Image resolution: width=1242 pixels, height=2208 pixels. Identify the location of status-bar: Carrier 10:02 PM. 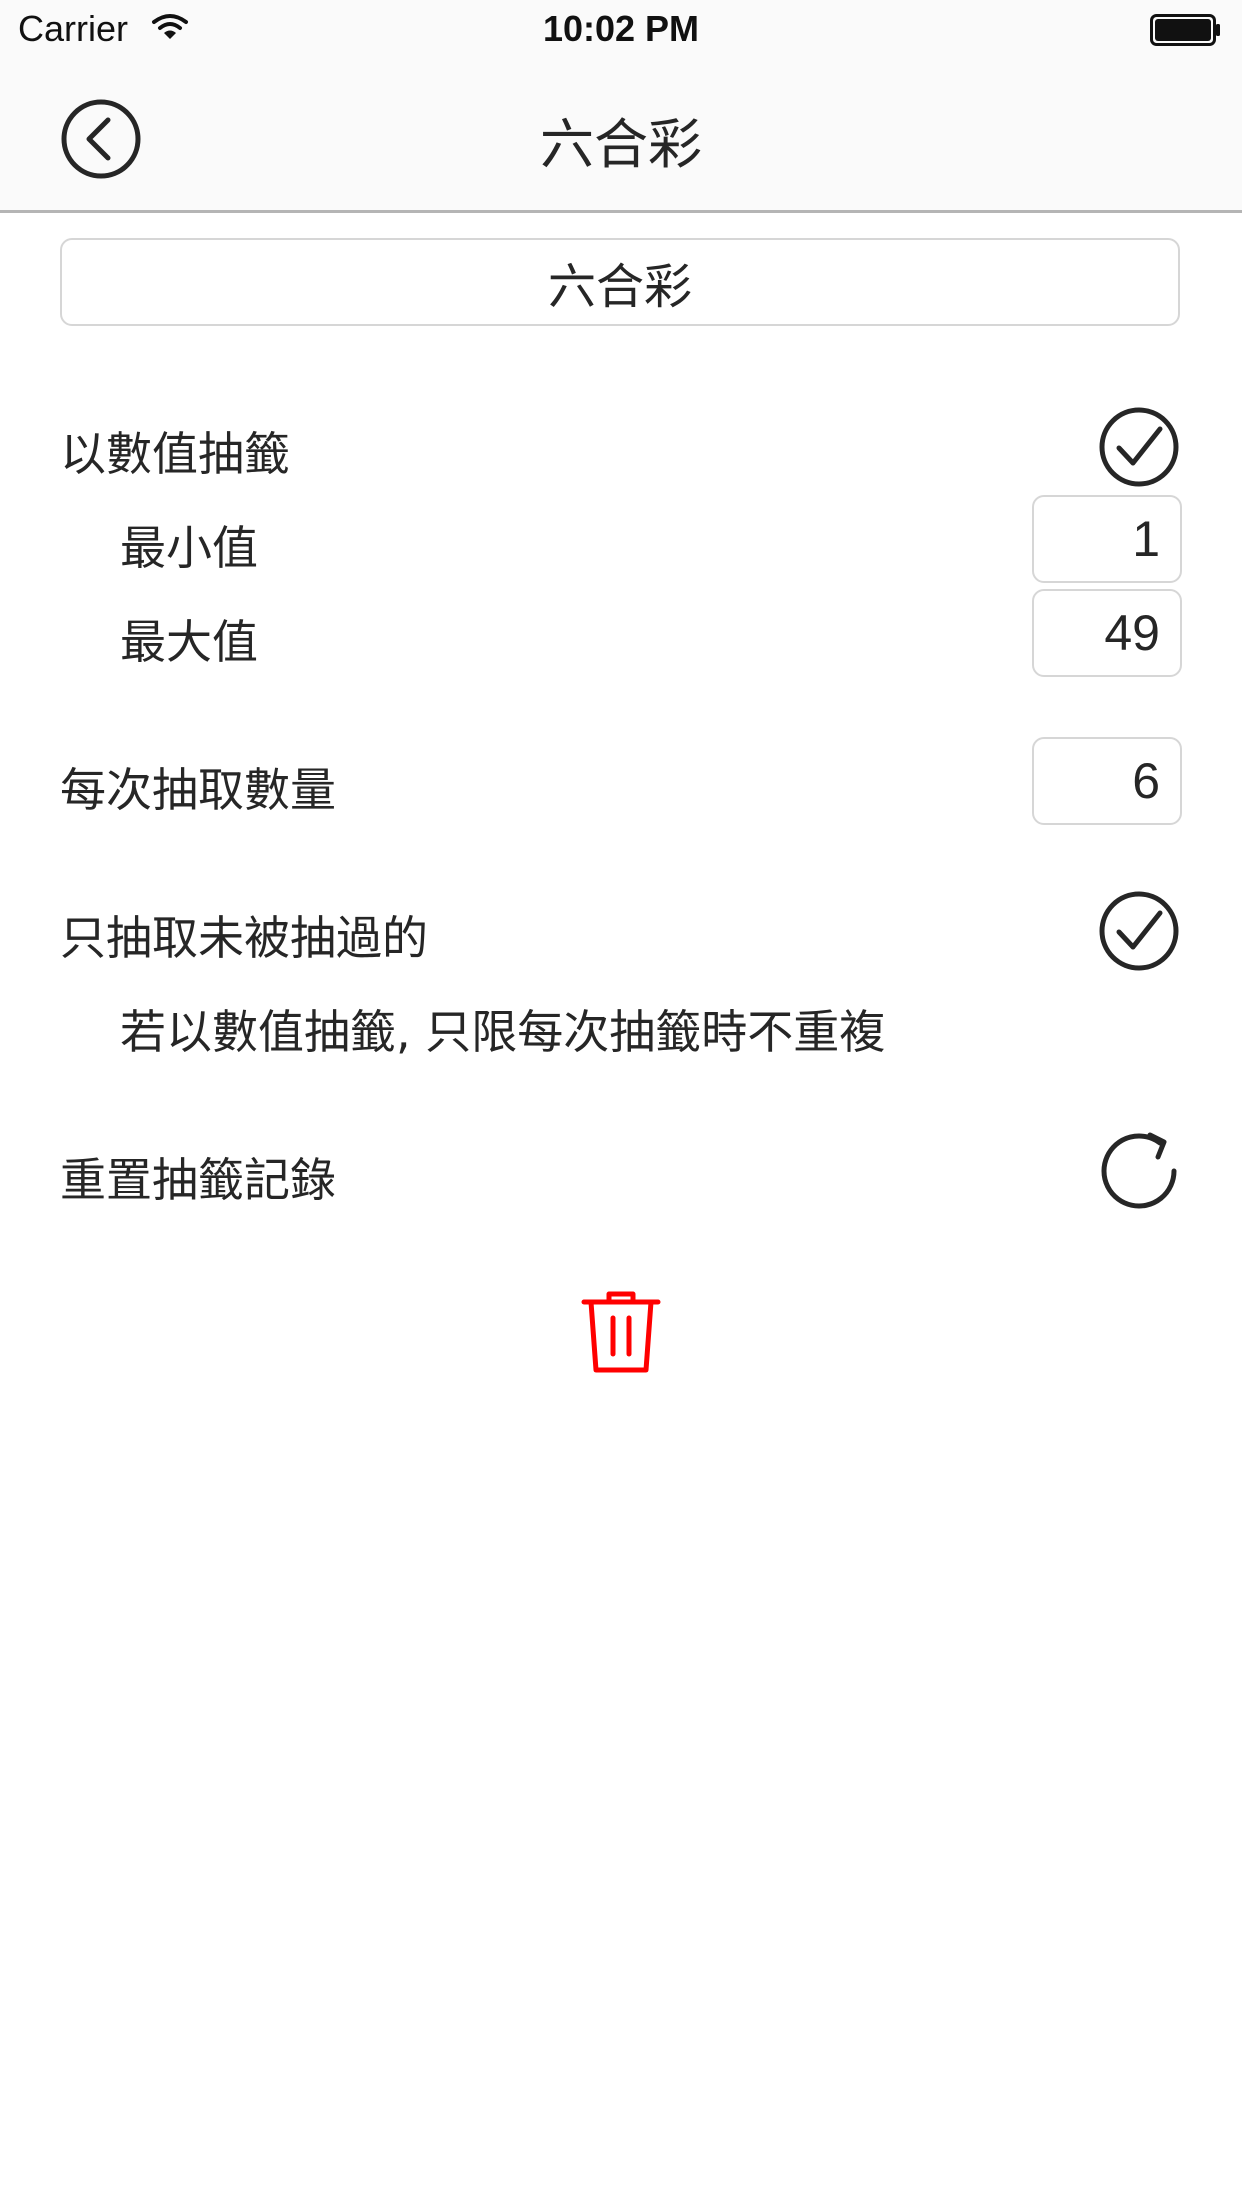
(621, 30).